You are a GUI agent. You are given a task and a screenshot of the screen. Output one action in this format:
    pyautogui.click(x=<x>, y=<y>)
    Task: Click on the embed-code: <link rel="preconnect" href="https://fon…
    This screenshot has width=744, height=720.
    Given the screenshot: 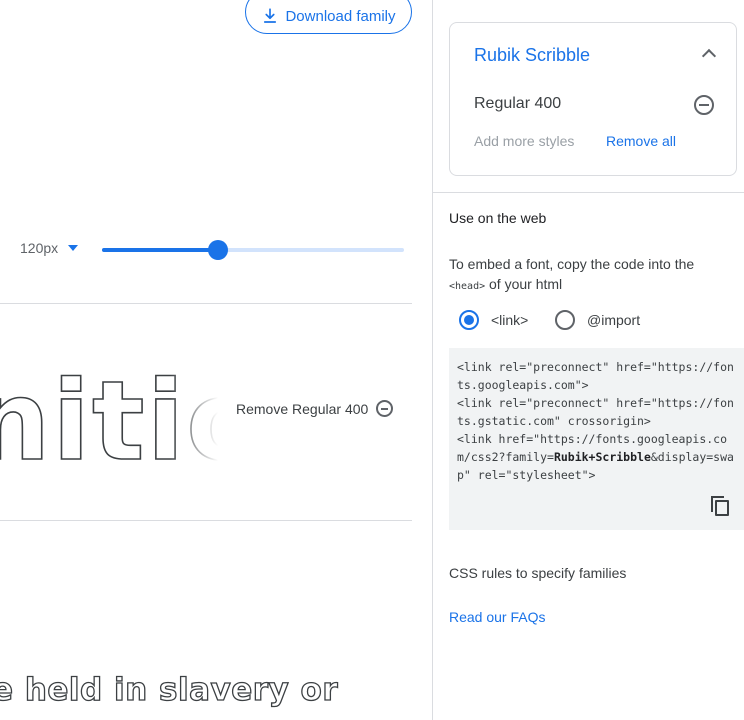 What is the action you would take?
    pyautogui.click(x=597, y=421)
    